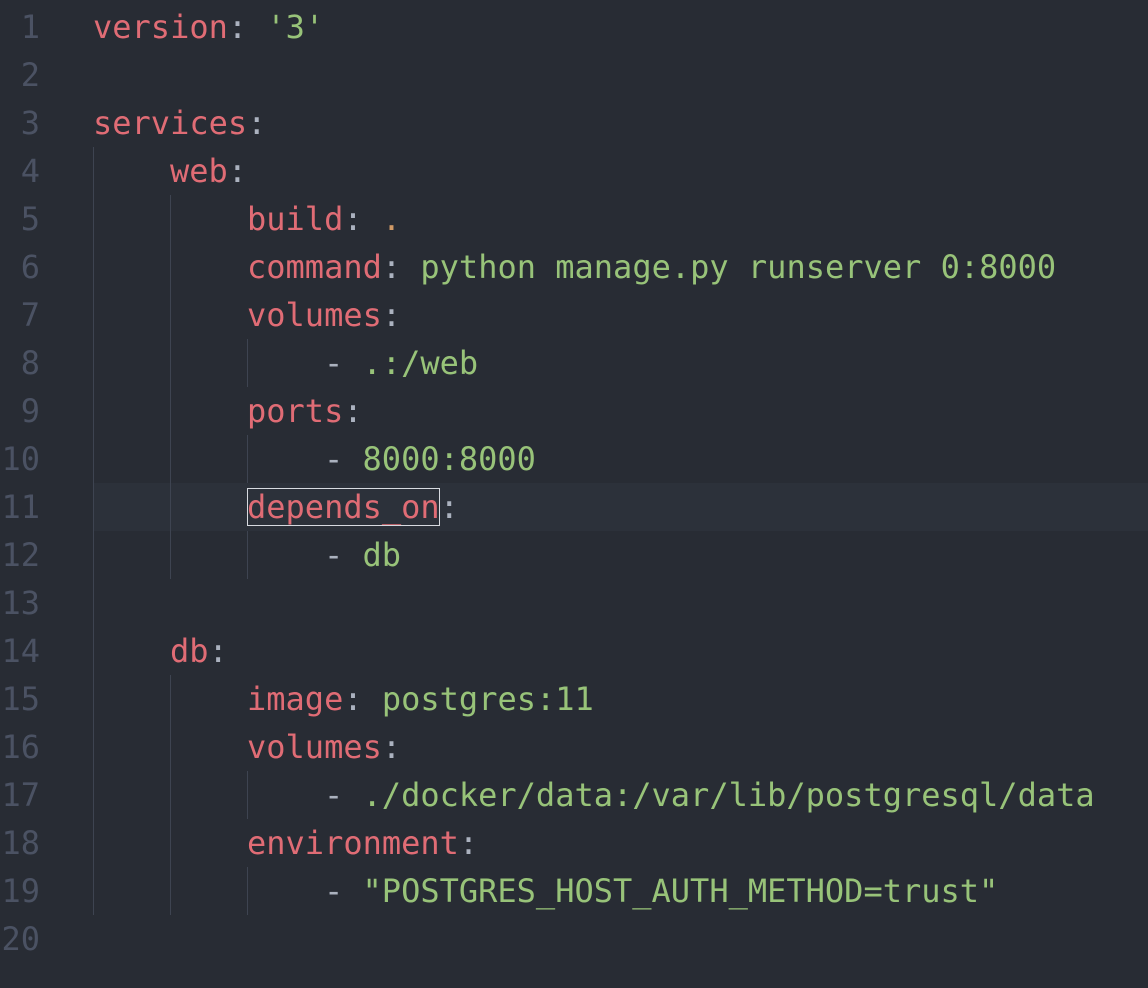 The height and width of the screenshot is (988, 1148). Describe the element at coordinates (30, 267) in the screenshot. I see `line-number: 6` at that location.